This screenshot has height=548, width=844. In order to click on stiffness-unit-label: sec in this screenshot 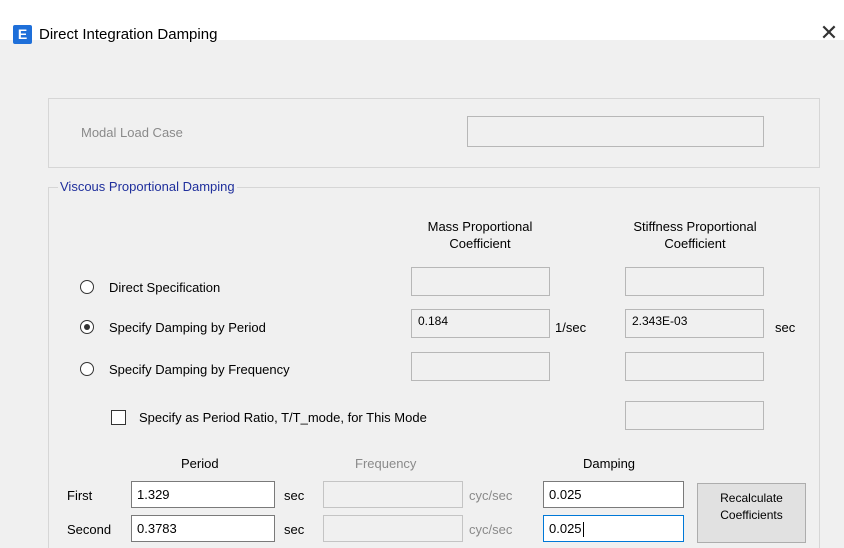, I will do `click(785, 327)`.